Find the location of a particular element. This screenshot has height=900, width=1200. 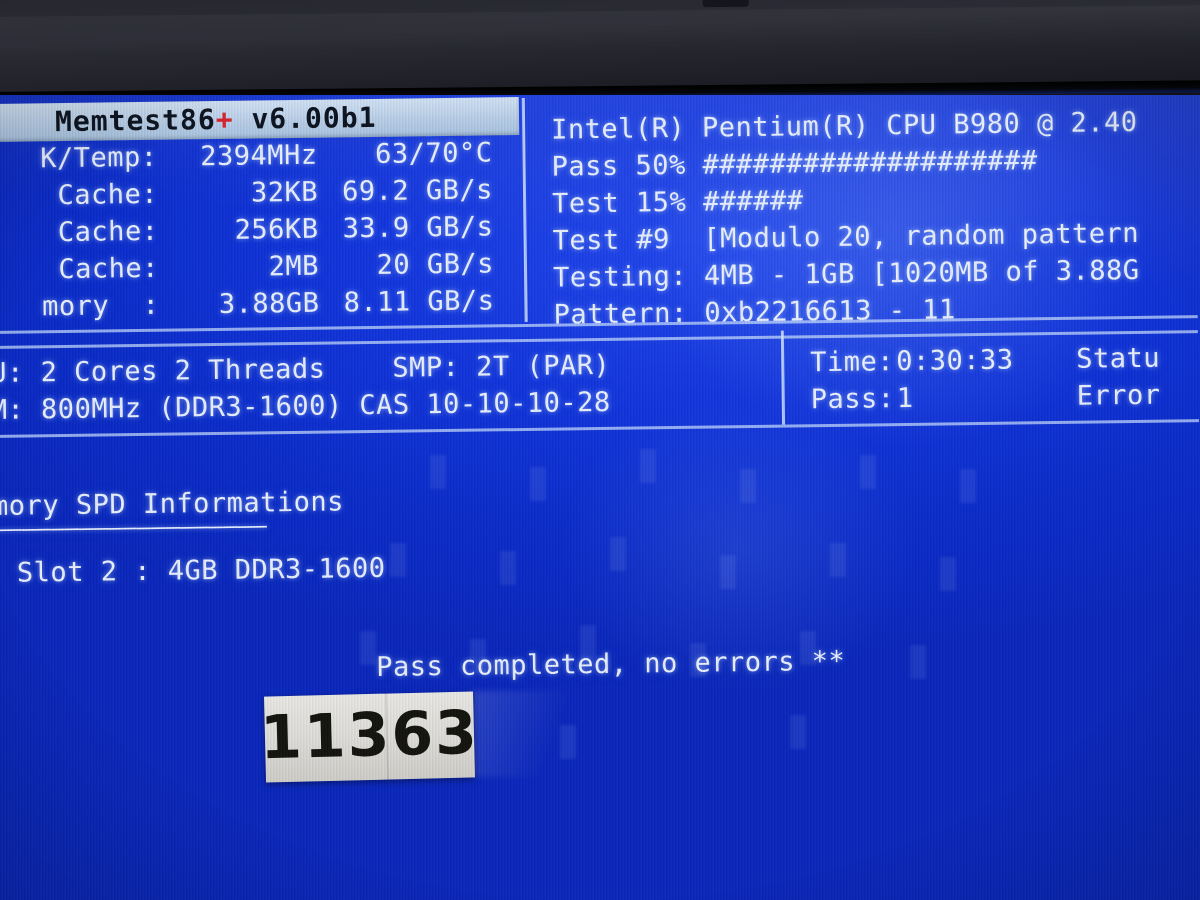

left-row-extra-0: 63/70°C is located at coordinates (433, 153).